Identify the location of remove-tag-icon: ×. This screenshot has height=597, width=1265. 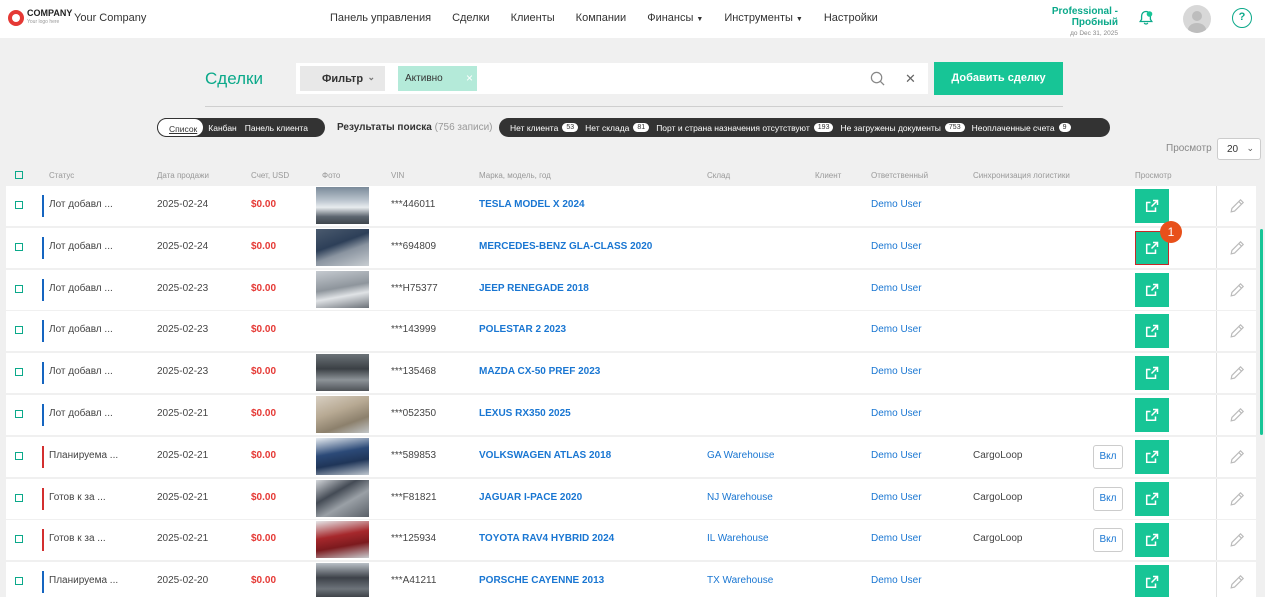
(469, 78).